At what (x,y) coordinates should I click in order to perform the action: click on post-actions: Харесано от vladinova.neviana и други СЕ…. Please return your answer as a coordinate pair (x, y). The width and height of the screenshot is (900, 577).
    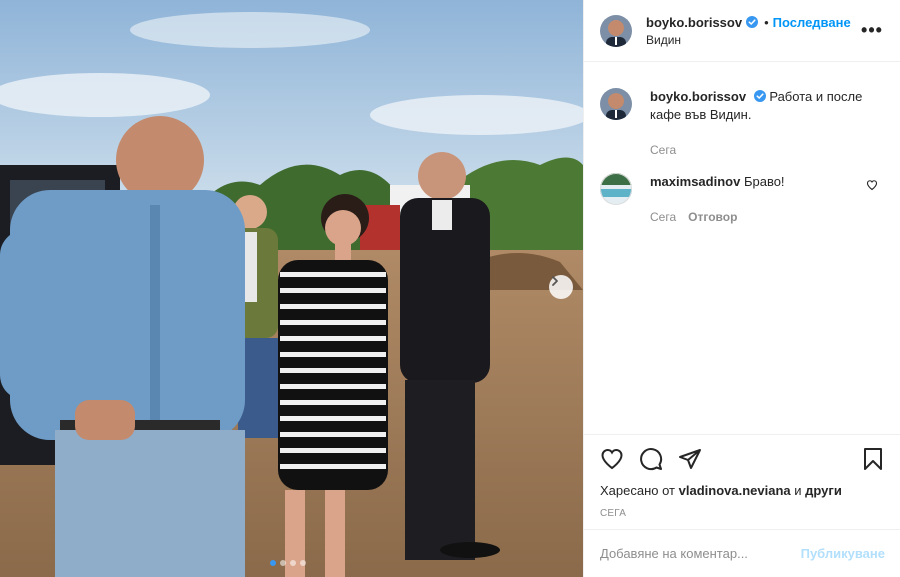
    Looking at the image, I should click on (742, 476).